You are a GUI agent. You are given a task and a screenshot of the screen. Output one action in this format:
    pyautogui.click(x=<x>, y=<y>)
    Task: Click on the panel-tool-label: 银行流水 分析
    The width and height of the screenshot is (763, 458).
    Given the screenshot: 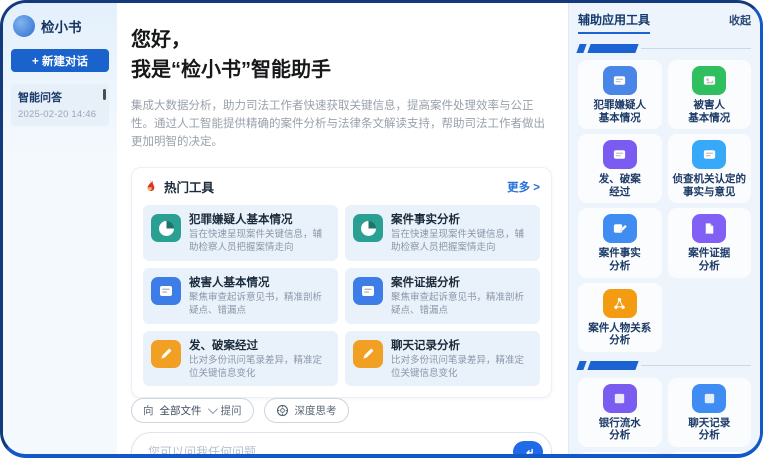 What is the action you would take?
    pyautogui.click(x=619, y=429)
    